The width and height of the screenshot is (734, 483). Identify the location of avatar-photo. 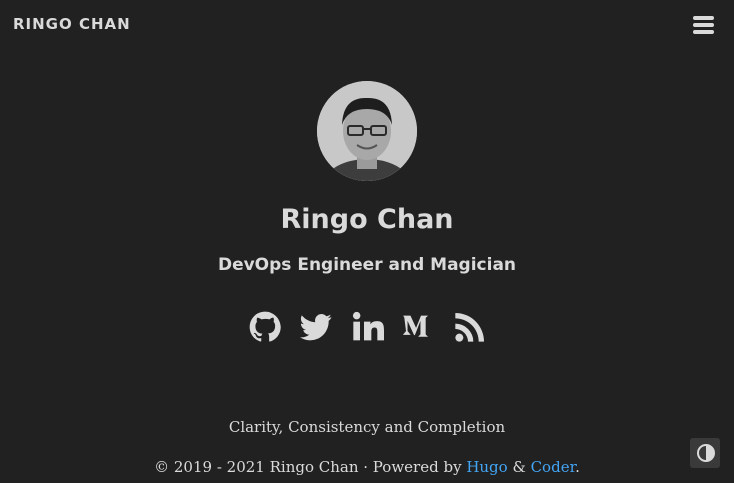
(367, 131).